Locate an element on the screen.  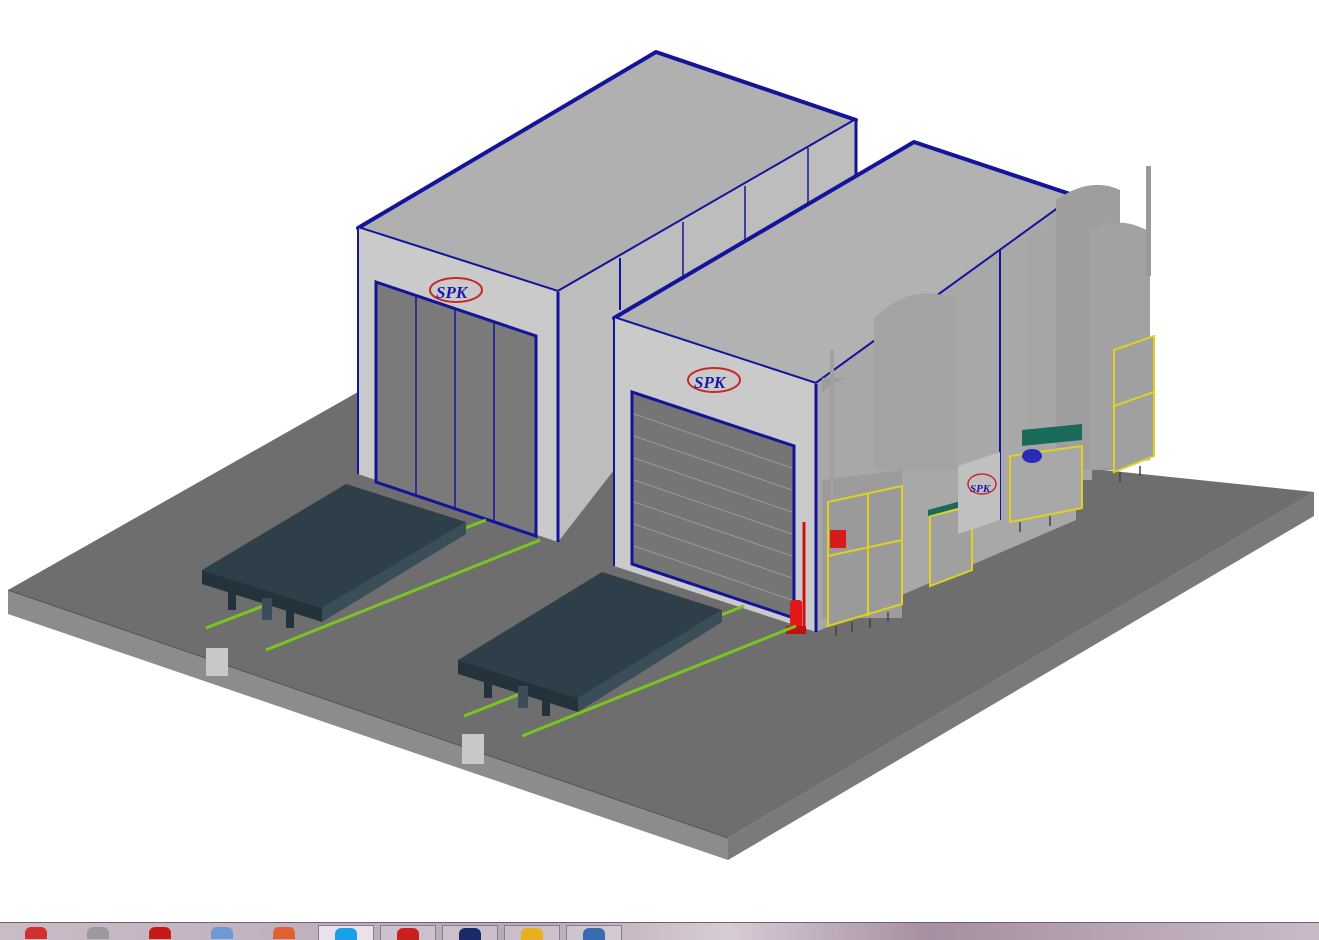
booth-left-logo: SPK is located at coordinates (452, 292).